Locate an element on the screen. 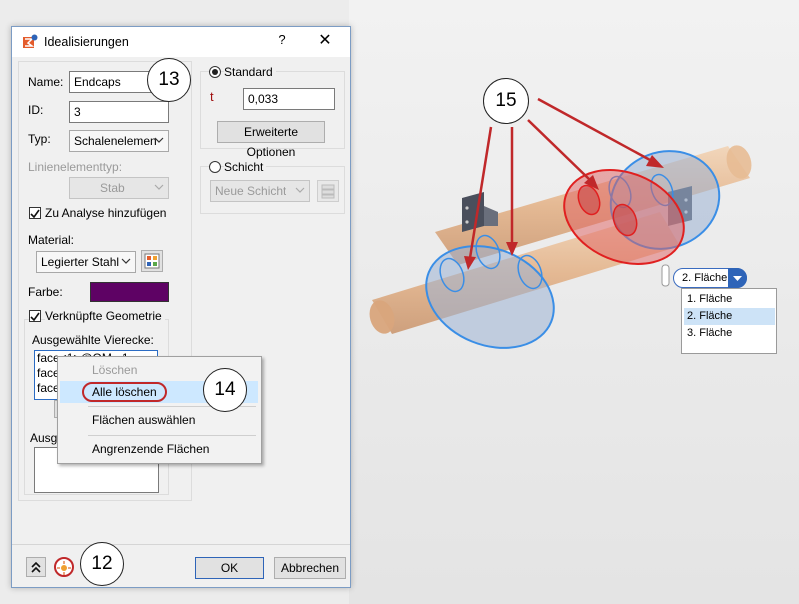 The width and height of the screenshot is (799, 604). standard-label: Standard is located at coordinates (250, 72).